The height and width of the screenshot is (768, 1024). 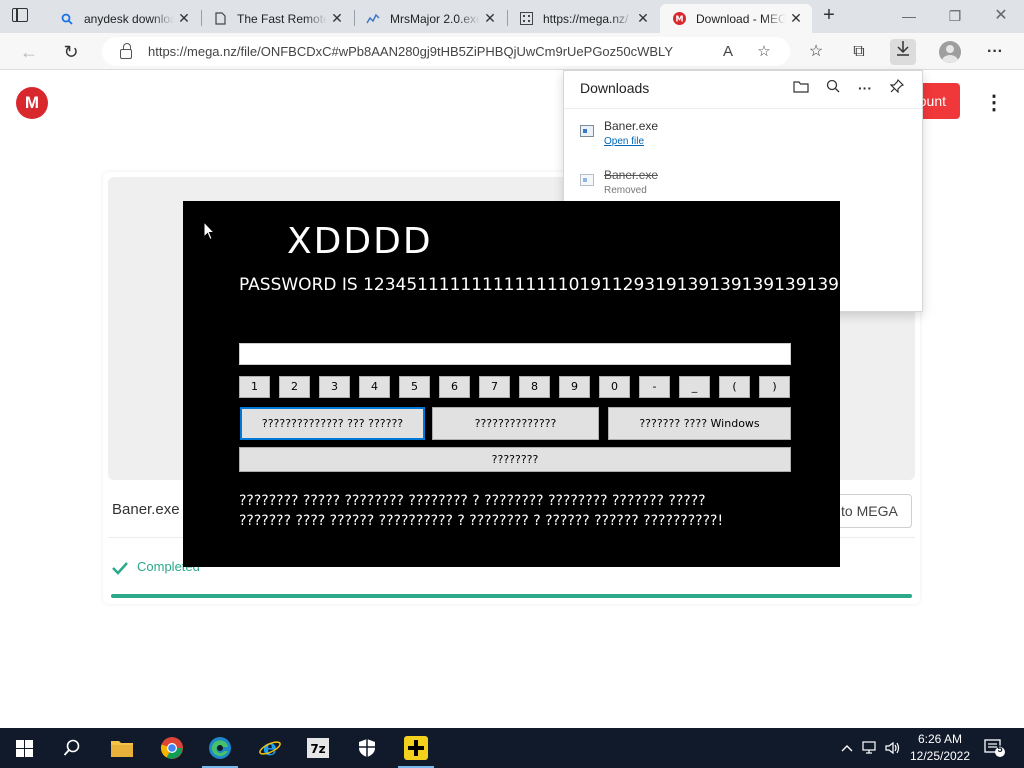 I want to click on malware-title: XDDDD, so click(x=360, y=241).